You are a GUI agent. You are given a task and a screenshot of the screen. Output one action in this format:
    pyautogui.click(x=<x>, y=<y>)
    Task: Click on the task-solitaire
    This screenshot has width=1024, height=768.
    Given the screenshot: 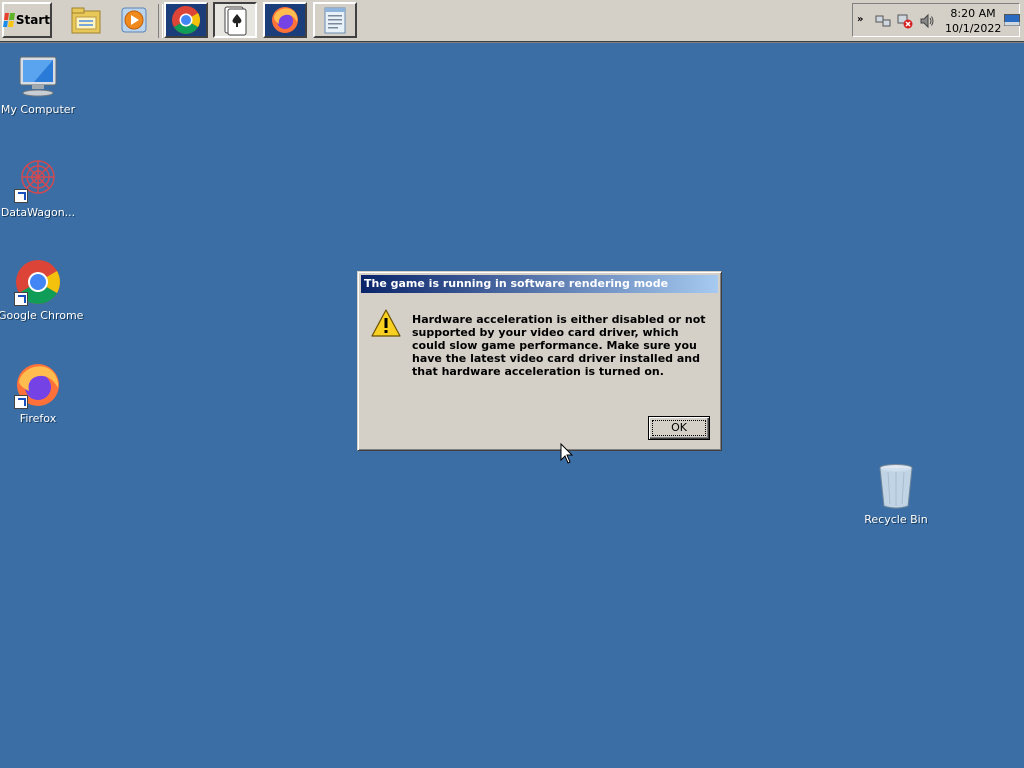 What is the action you would take?
    pyautogui.click(x=235, y=20)
    